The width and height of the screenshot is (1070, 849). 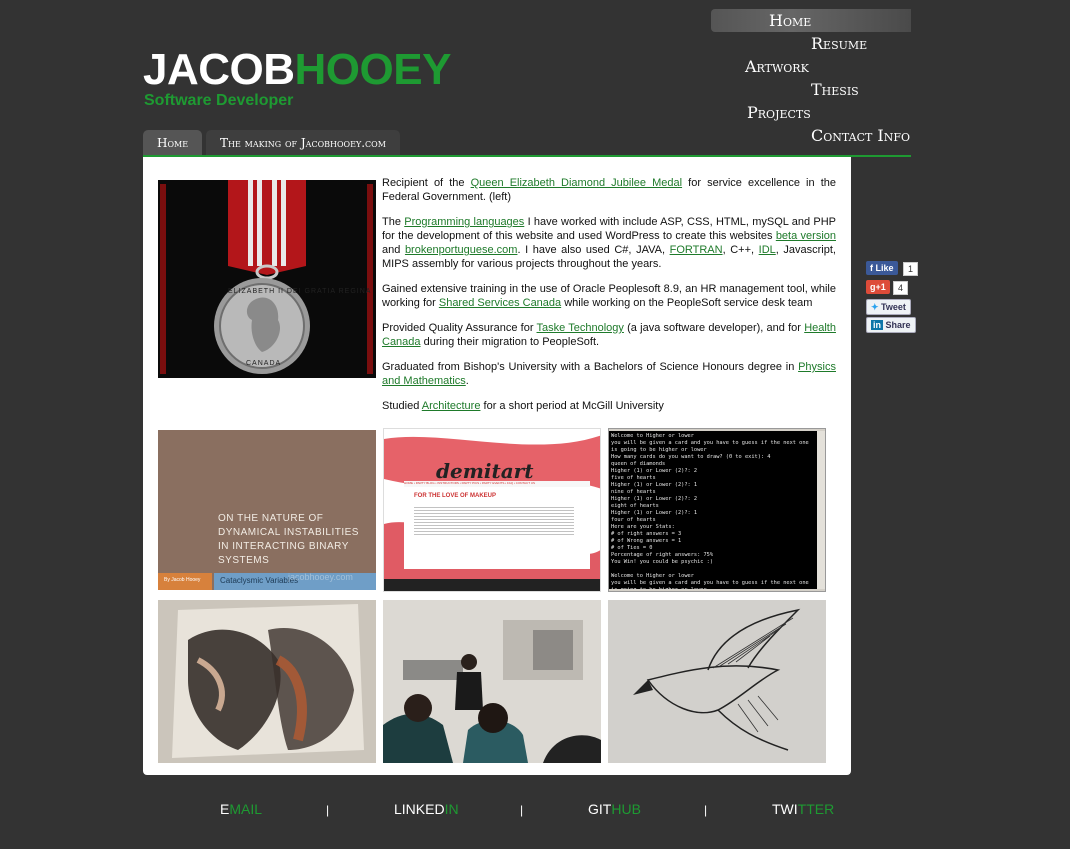 I want to click on text: for a short period at McGill University, so click(x=572, y=406).